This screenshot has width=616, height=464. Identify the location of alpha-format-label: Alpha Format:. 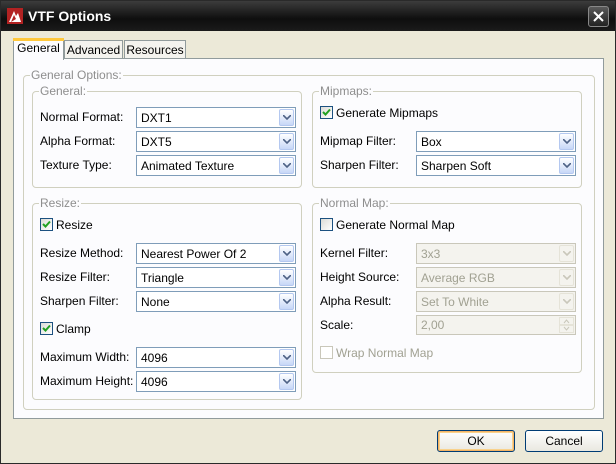
(78, 141).